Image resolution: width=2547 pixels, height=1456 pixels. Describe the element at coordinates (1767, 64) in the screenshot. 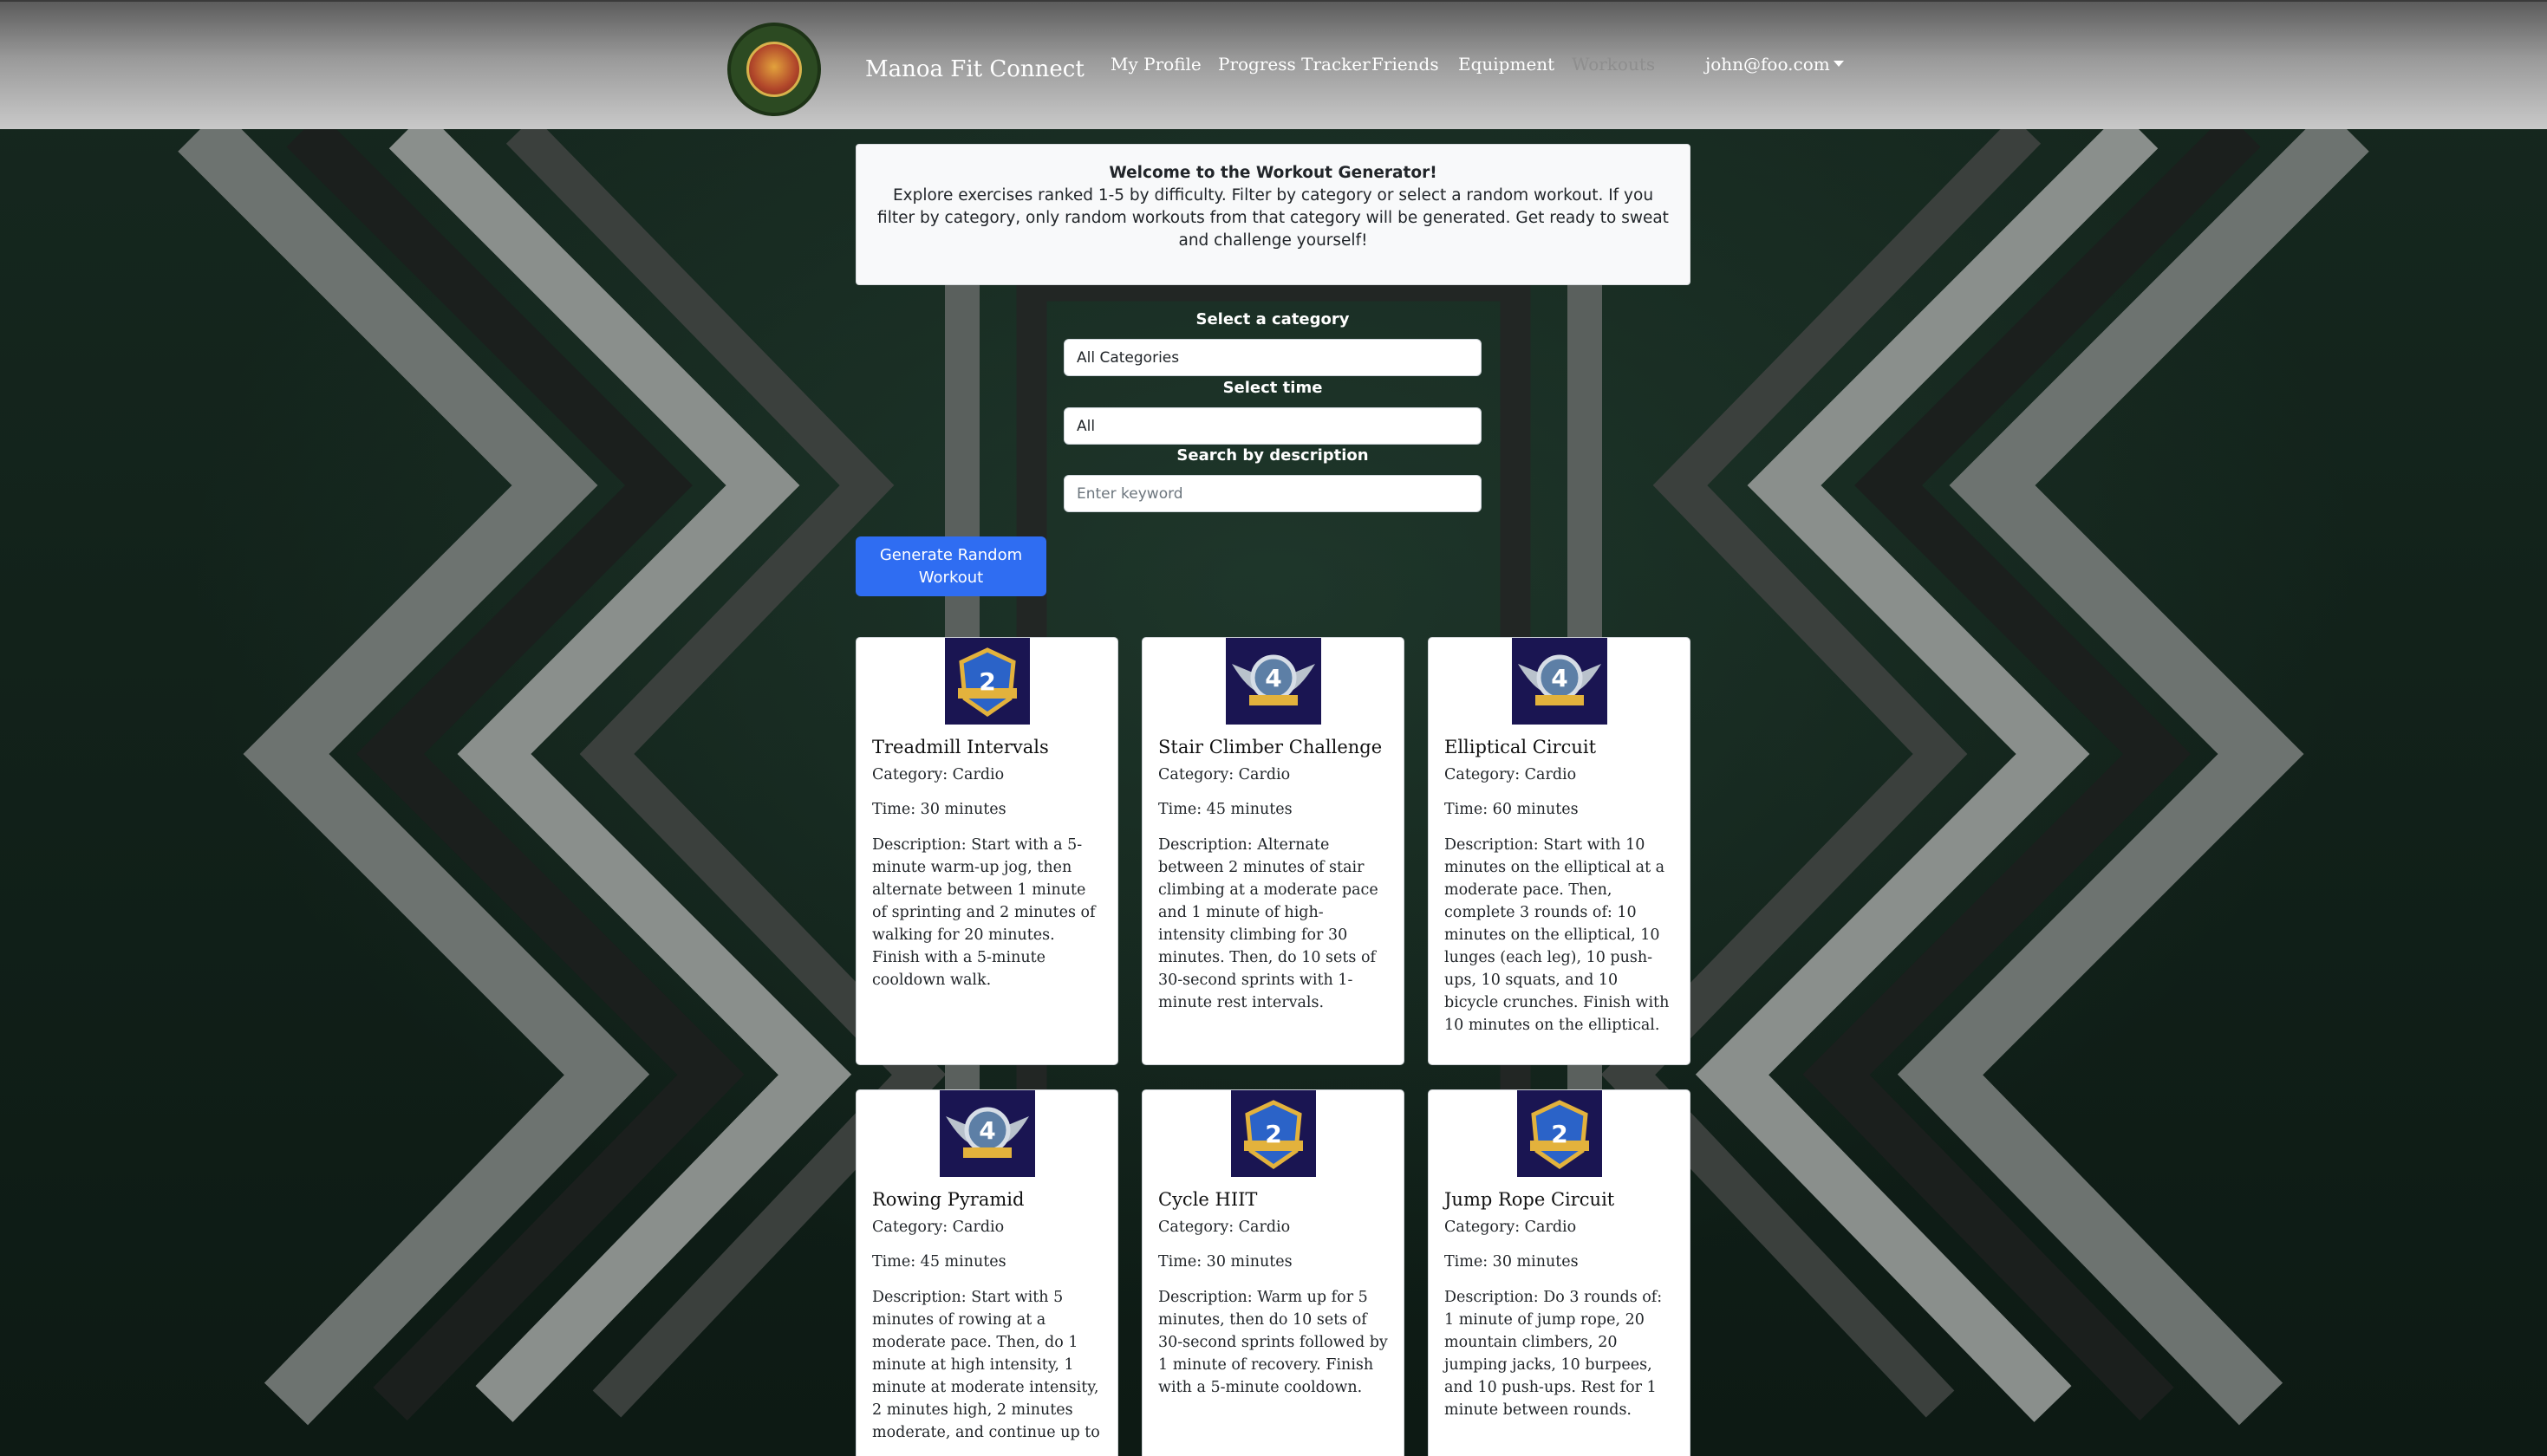

I see `user-email: john@foo.com` at that location.